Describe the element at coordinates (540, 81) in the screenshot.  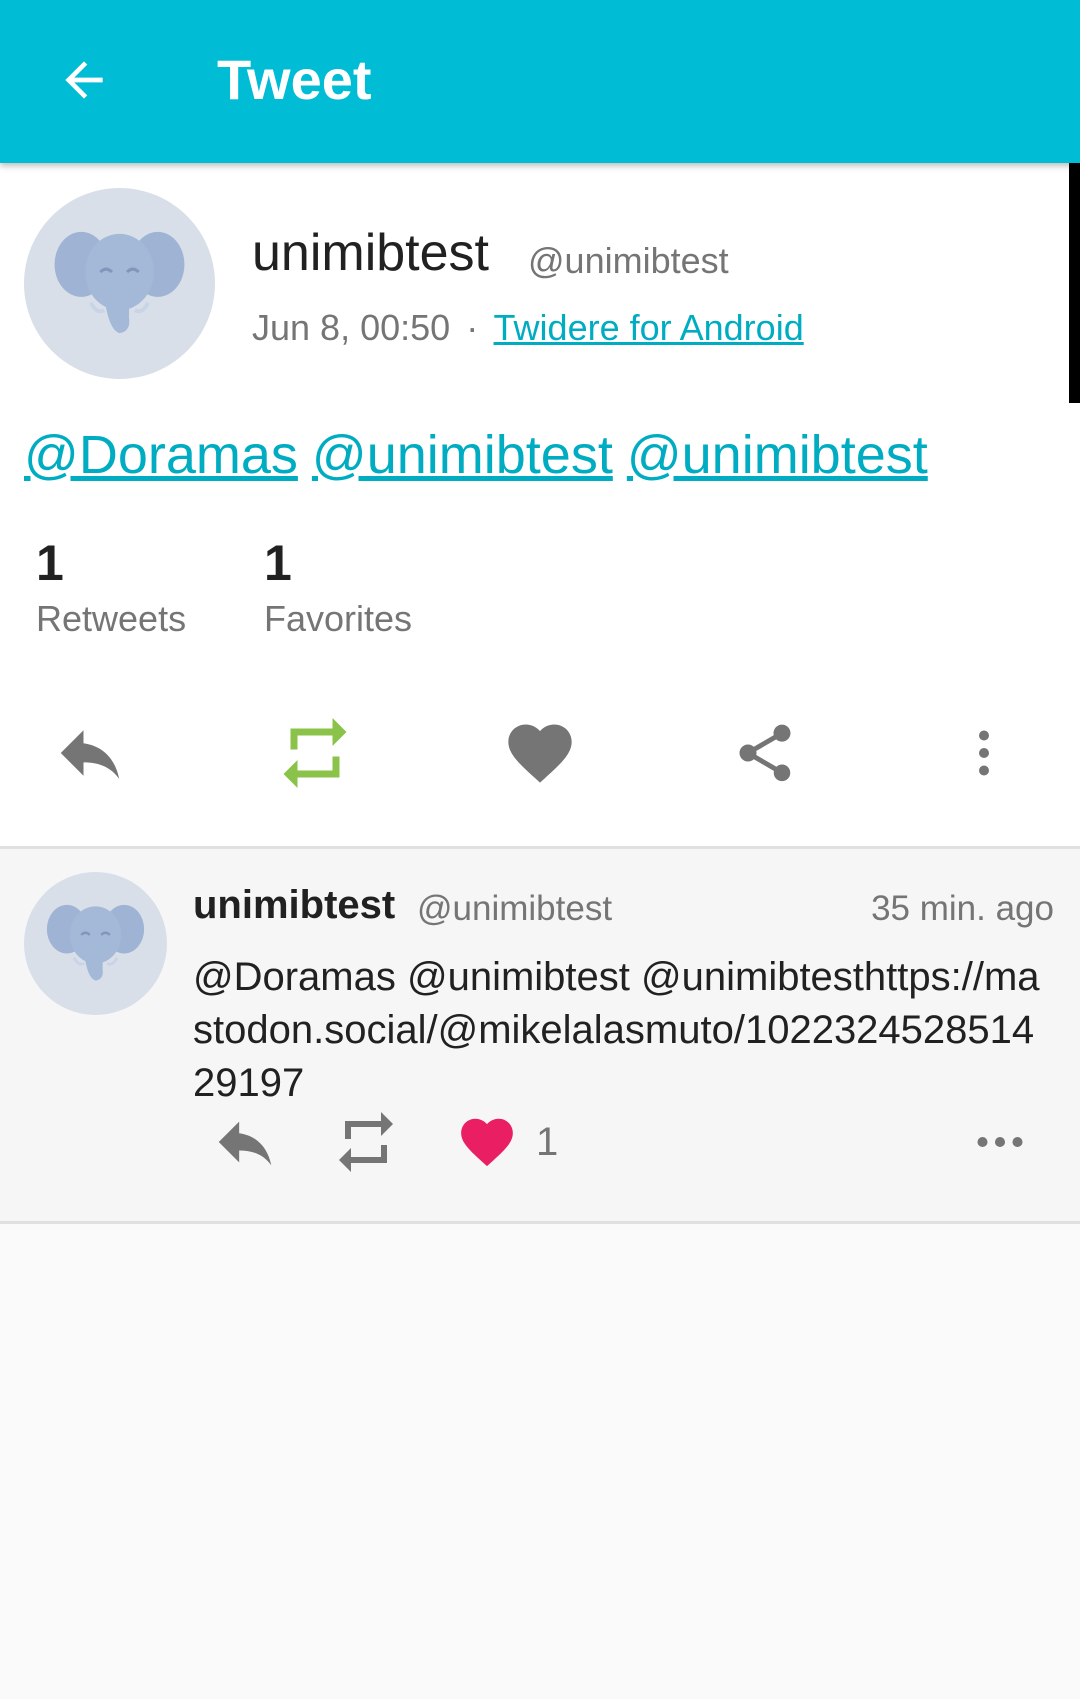
I see `app-bar: Tweet` at that location.